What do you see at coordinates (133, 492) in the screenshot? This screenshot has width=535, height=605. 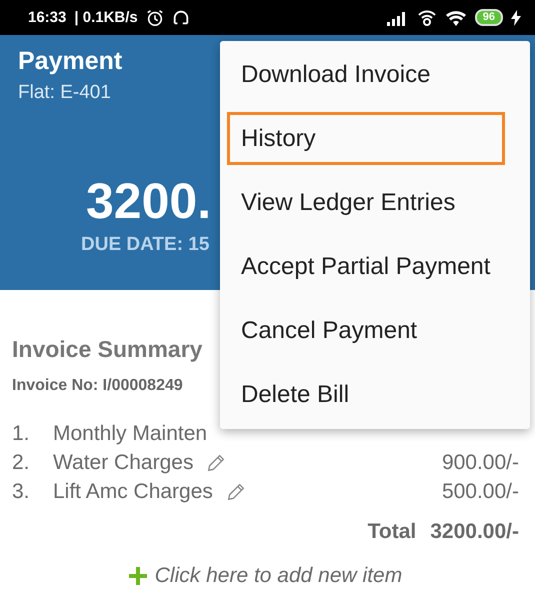 I see `item-name: Lift Amc Charges` at bounding box center [133, 492].